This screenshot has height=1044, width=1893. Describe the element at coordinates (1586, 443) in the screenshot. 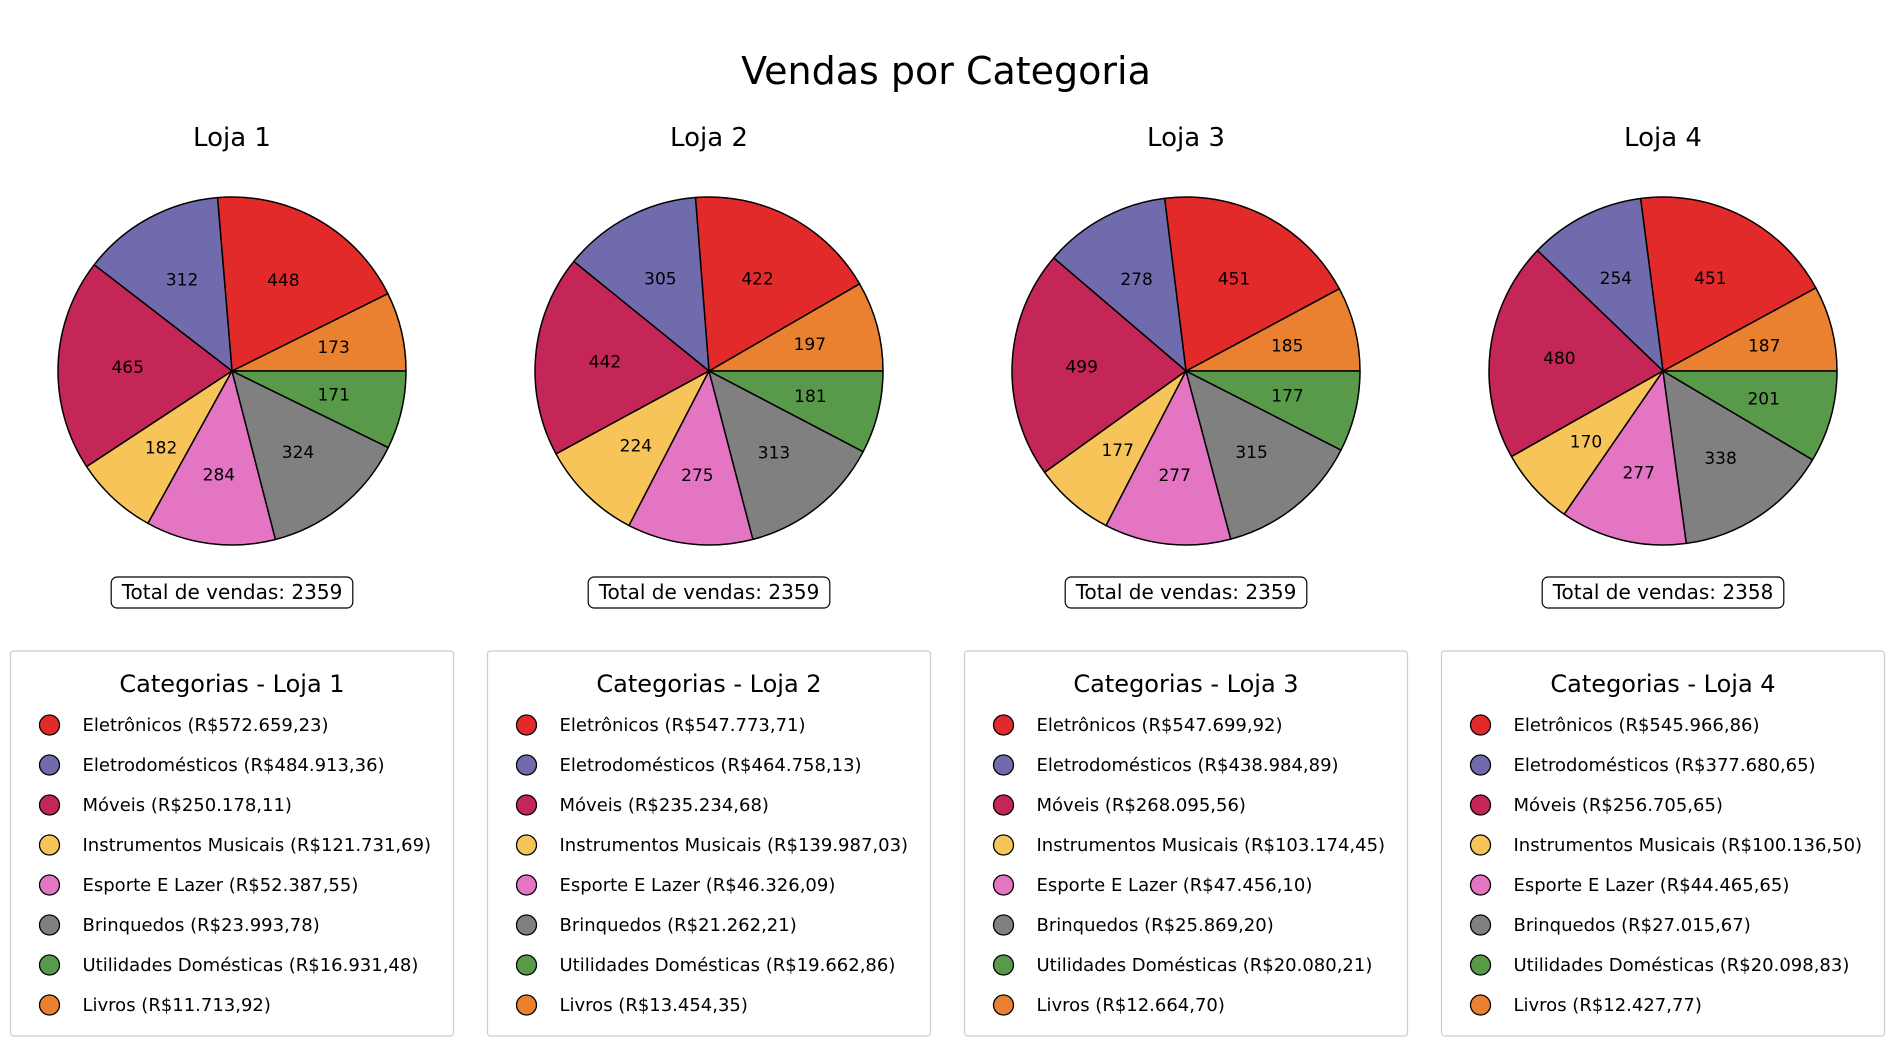

I see `slice-value-label: 170` at that location.